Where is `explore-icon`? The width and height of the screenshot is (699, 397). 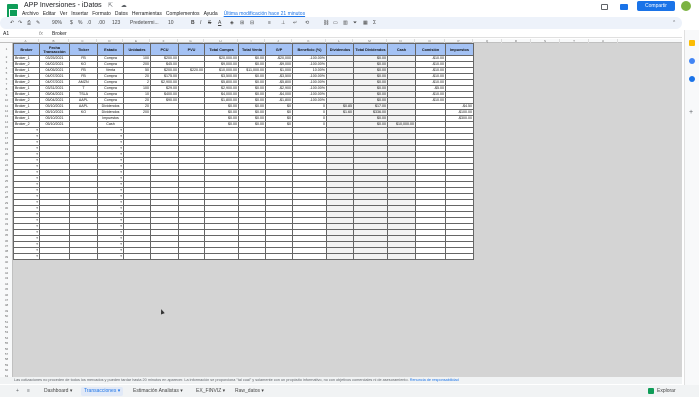
explore-icon is located at coordinates (651, 390).